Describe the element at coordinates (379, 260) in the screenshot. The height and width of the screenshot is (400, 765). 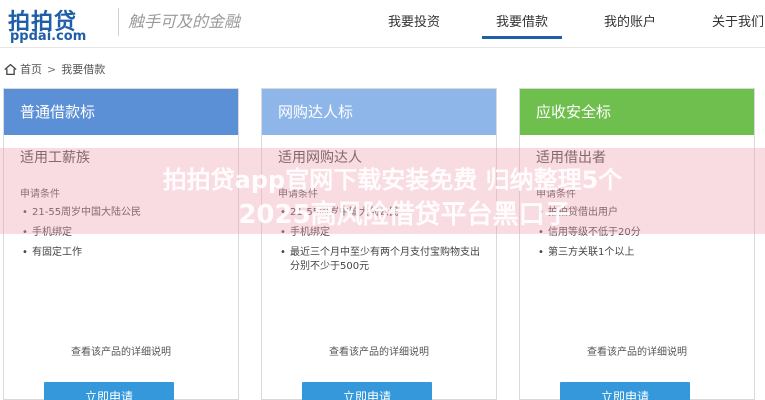
I see `list-item: 最近三个月中至少有两个月支付宝购物支出分别不少于500元` at that location.